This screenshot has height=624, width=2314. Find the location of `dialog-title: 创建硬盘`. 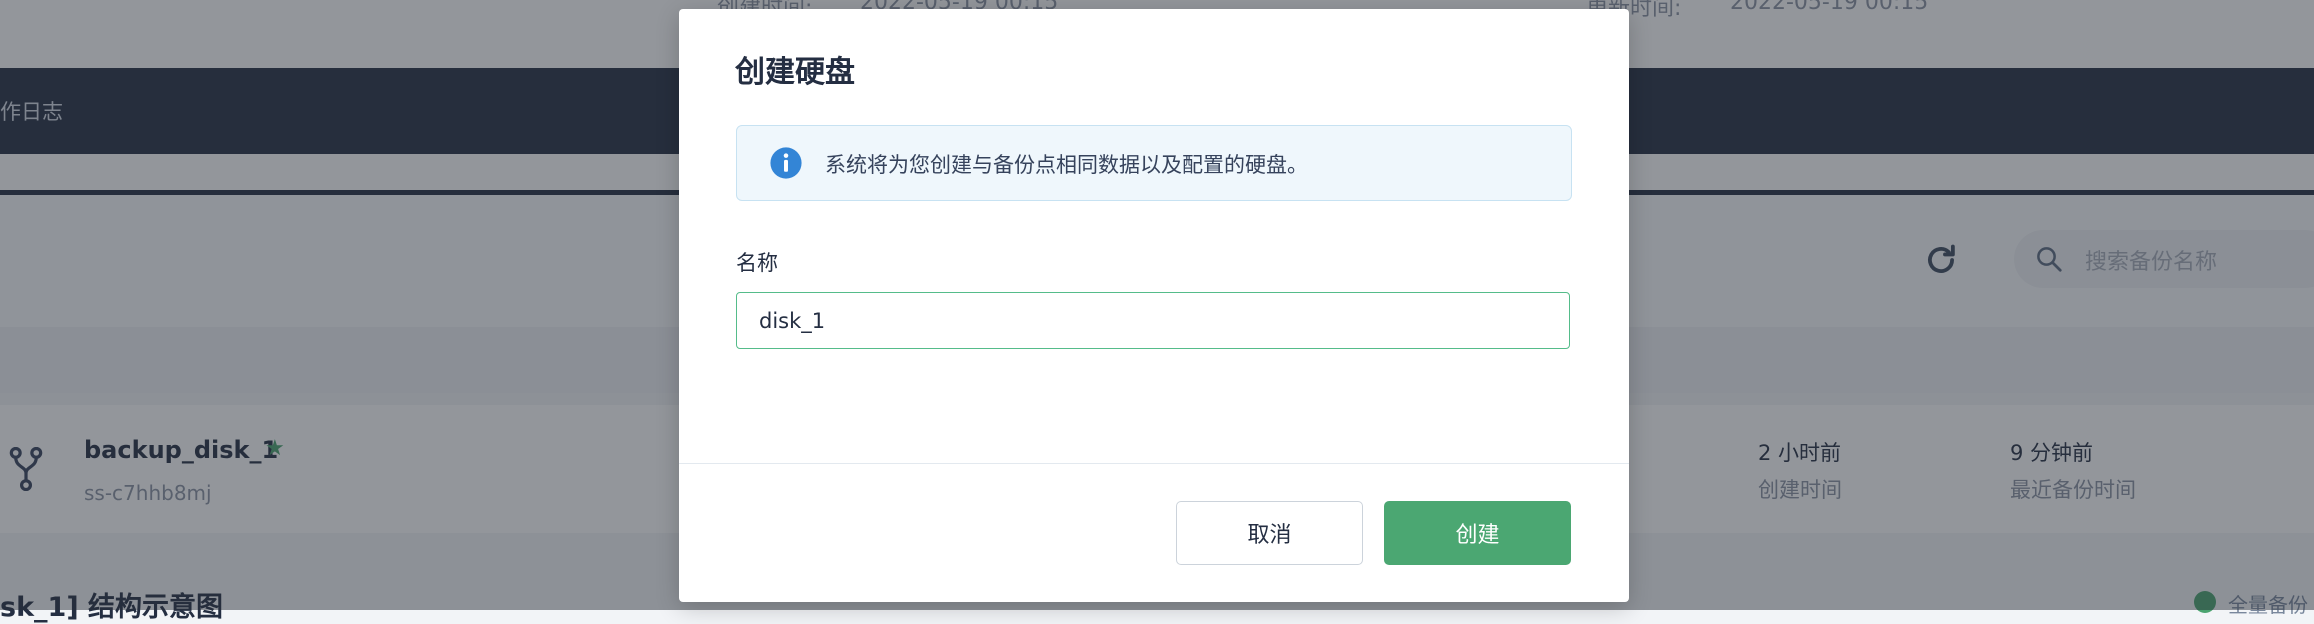

dialog-title: 创建硬盘 is located at coordinates (795, 72).